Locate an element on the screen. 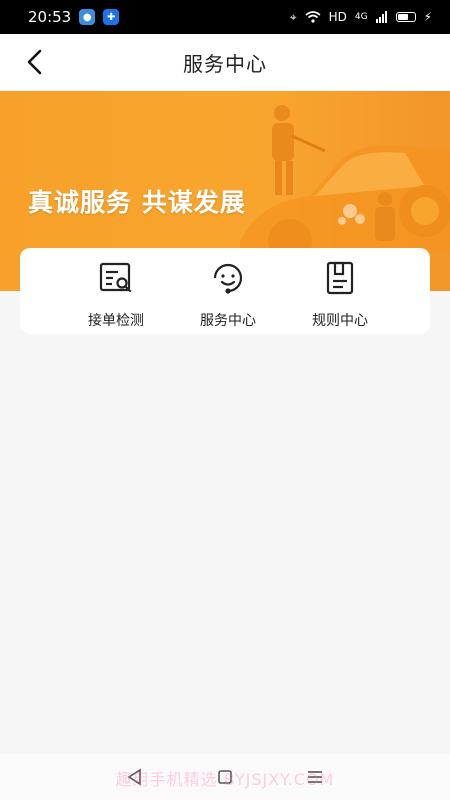 Image resolution: width=450 pixels, height=800 pixels. signal-label: 4G is located at coordinates (361, 17).